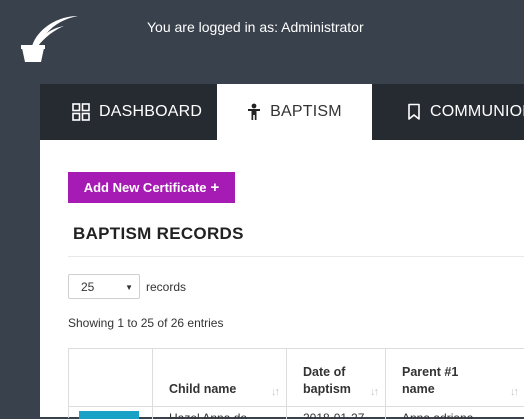 The image size is (524, 419). I want to click on table-cell-date: 2018-01-27, so click(336, 413).